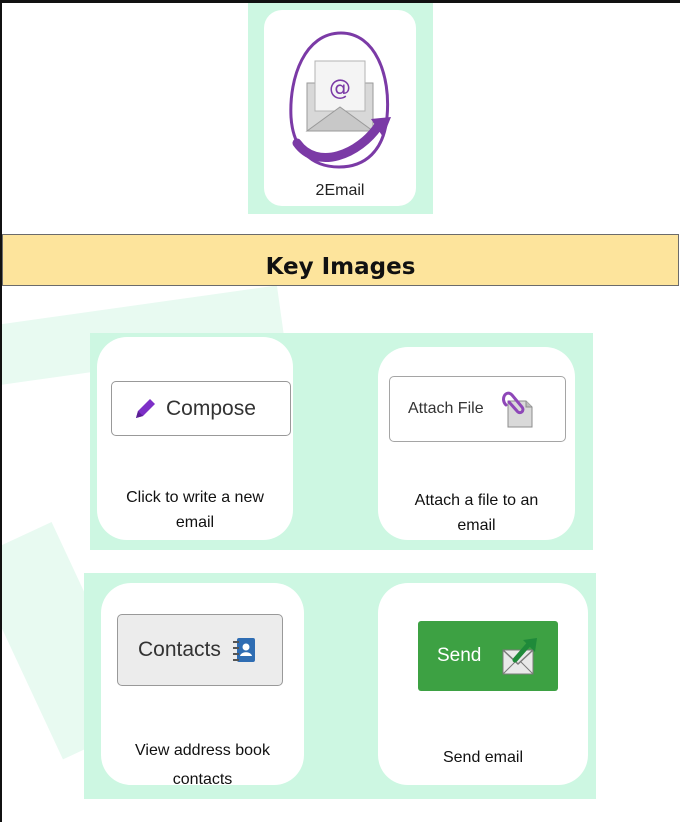  What do you see at coordinates (195, 522) in the screenshot?
I see `compose-caption-line2: email` at bounding box center [195, 522].